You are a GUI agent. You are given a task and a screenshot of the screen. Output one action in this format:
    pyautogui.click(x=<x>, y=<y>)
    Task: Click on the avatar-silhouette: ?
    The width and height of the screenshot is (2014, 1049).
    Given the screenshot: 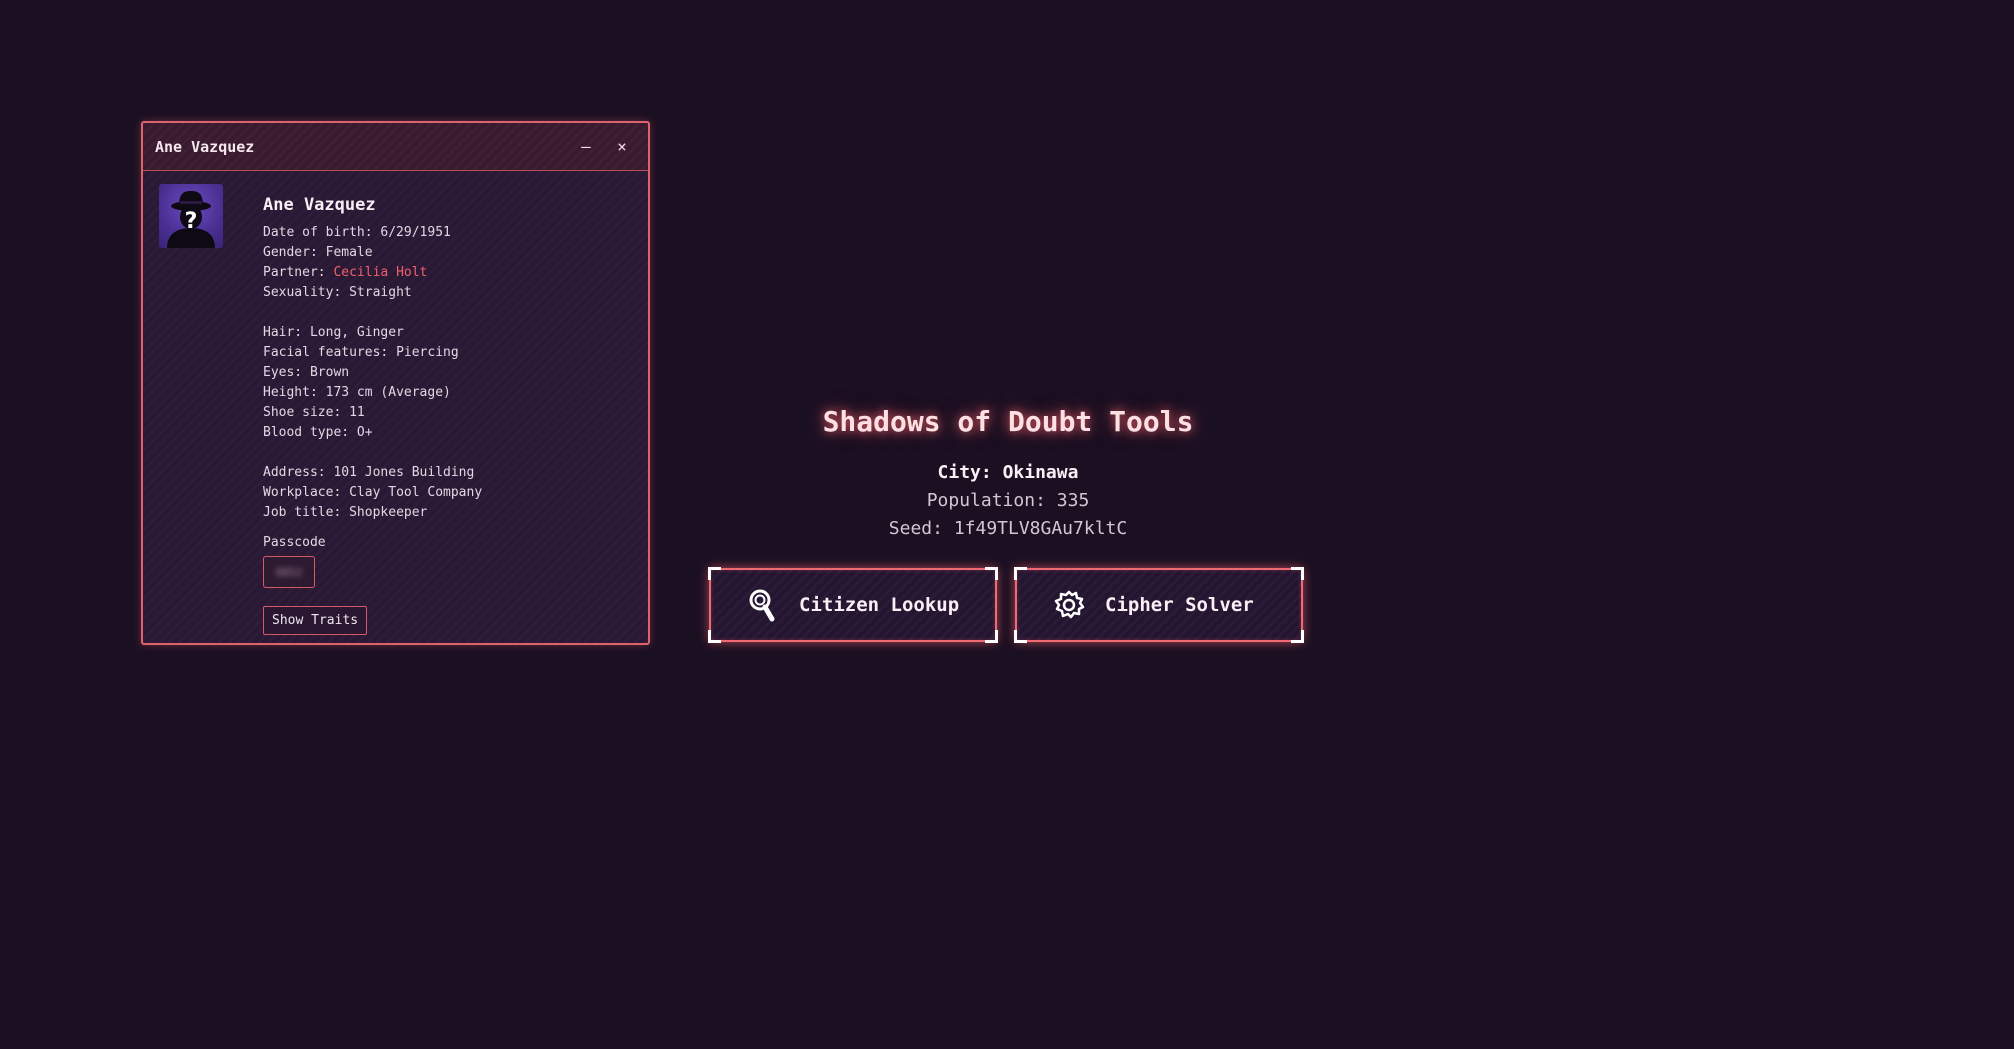 What is the action you would take?
    pyautogui.click(x=191, y=219)
    